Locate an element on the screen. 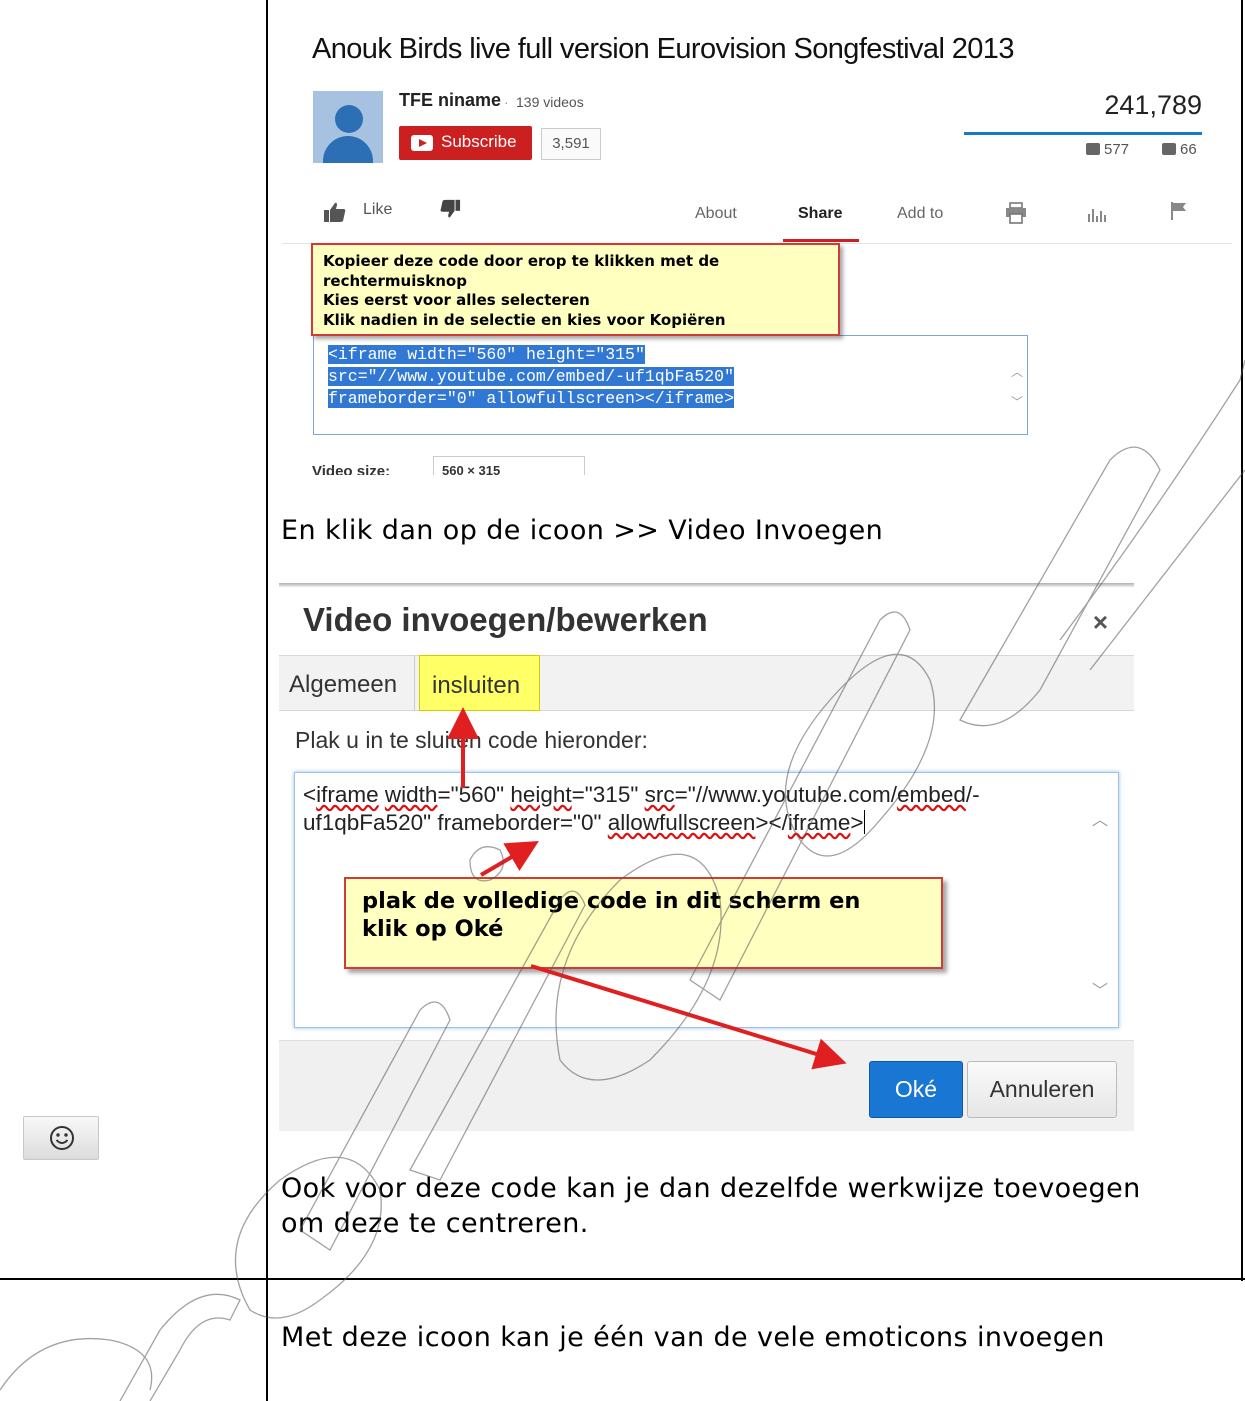 This screenshot has width=1245, height=1401. channel-name: TFE niname is located at coordinates (450, 100).